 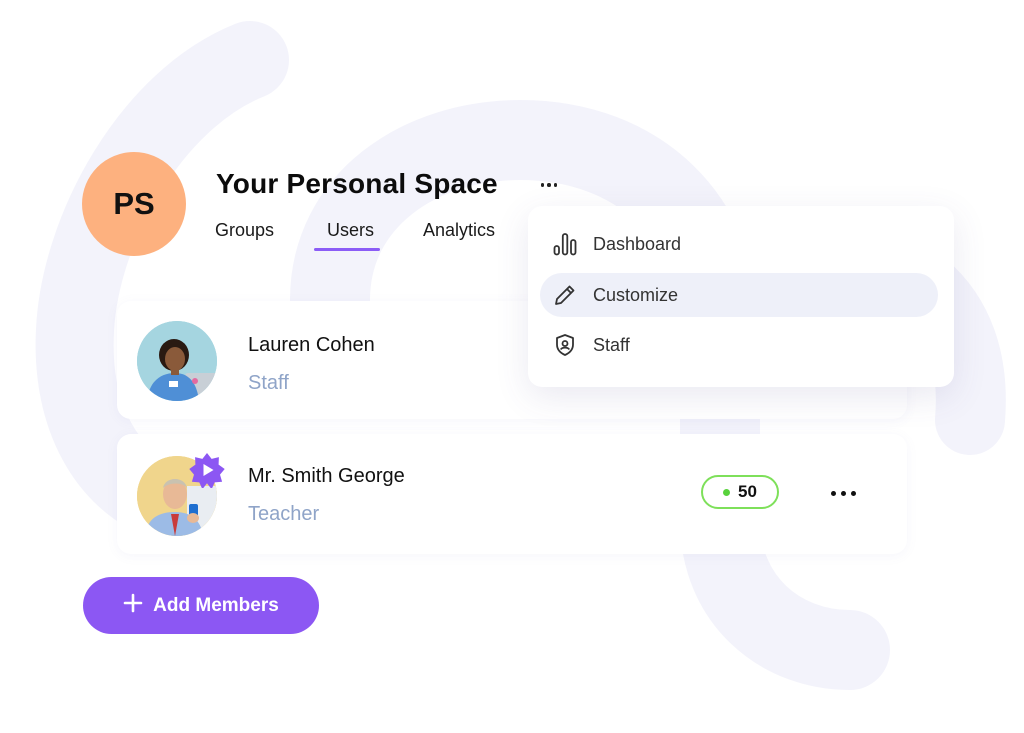 I want to click on active-tab-indicator, so click(x=347, y=249).